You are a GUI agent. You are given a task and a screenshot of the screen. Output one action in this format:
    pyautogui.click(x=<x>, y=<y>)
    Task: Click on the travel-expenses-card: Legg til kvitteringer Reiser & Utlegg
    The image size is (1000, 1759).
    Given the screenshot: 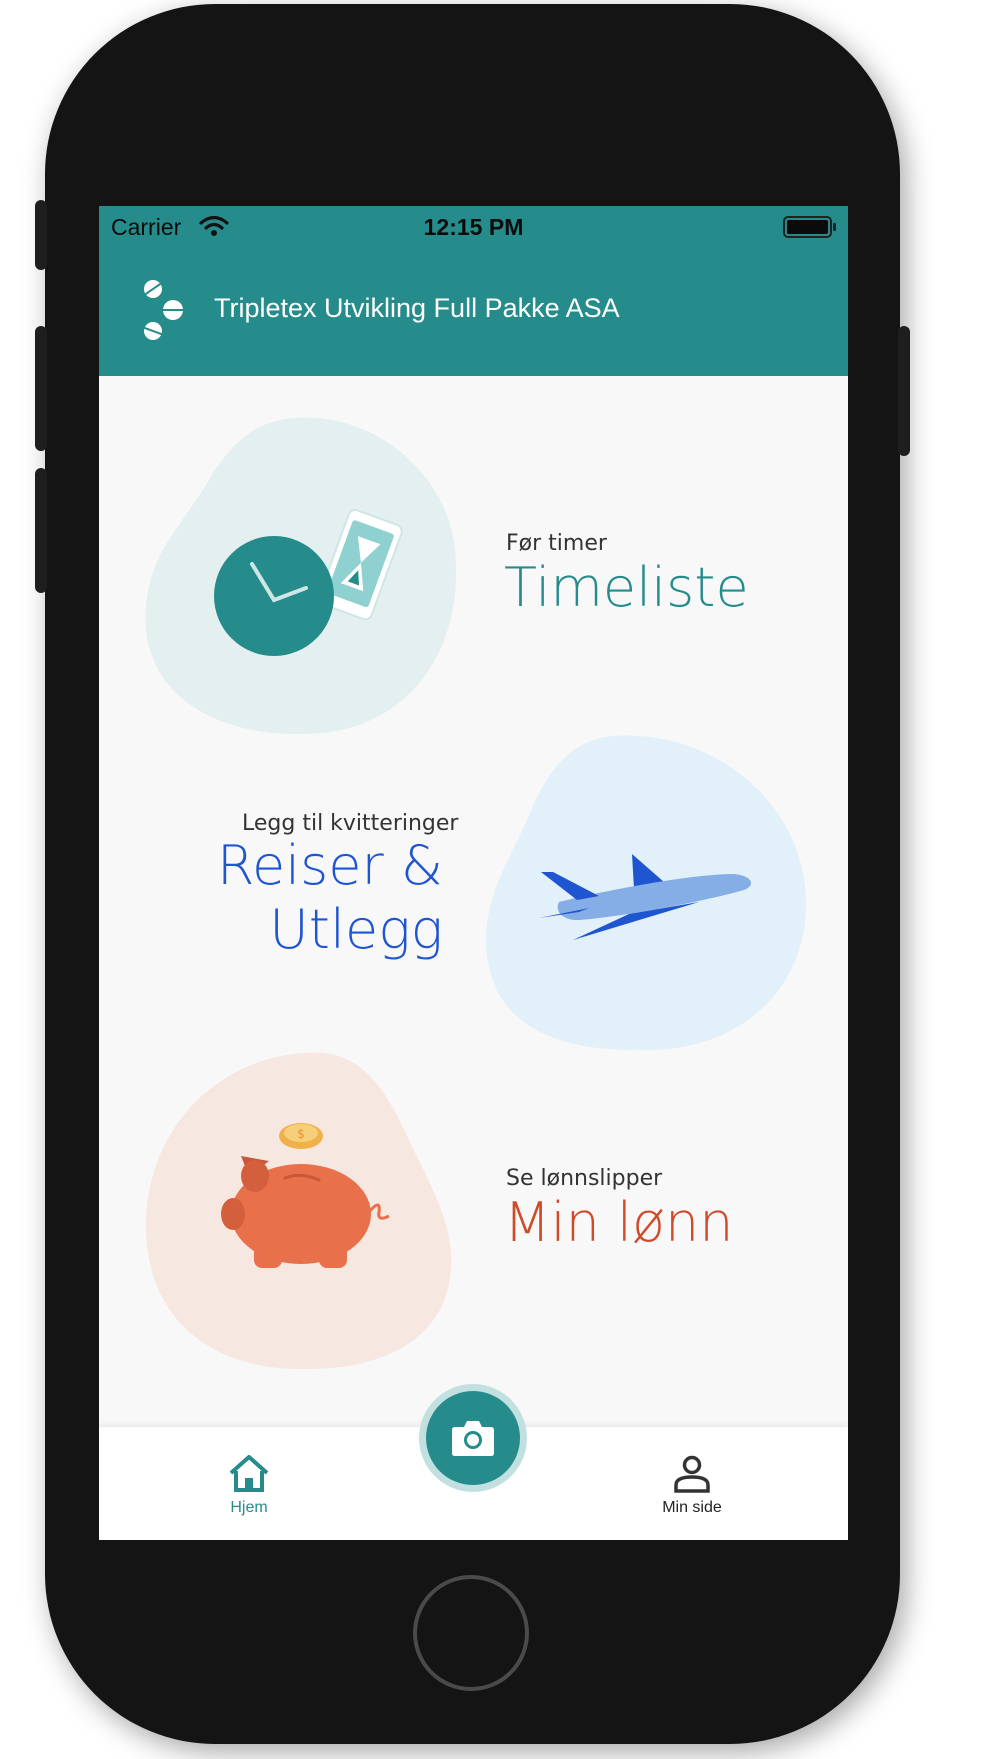 What is the action you would take?
    pyautogui.click(x=473, y=894)
    